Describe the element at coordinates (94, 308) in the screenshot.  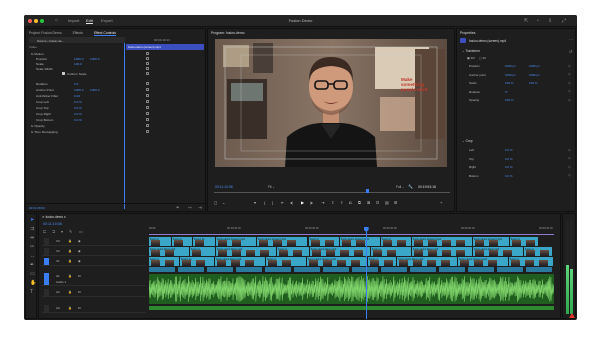
I see `track-header: A3 🔒 M` at that location.